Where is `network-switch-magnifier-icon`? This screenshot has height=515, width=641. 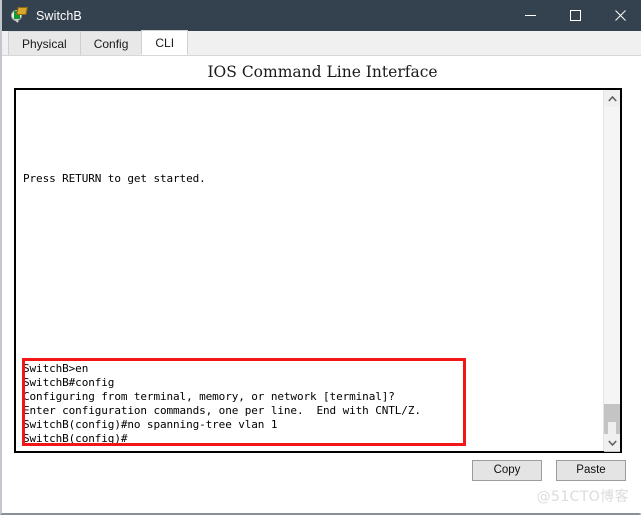
network-switch-magnifier-icon is located at coordinates (19, 15).